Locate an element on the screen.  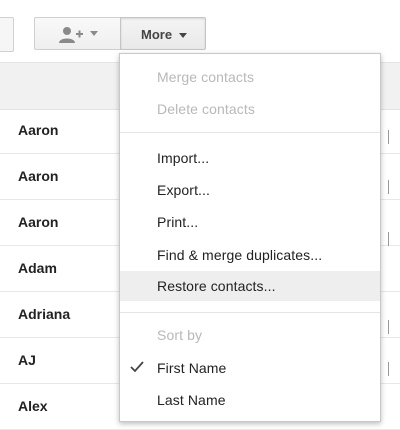
more-button-label: More is located at coordinates (157, 34).